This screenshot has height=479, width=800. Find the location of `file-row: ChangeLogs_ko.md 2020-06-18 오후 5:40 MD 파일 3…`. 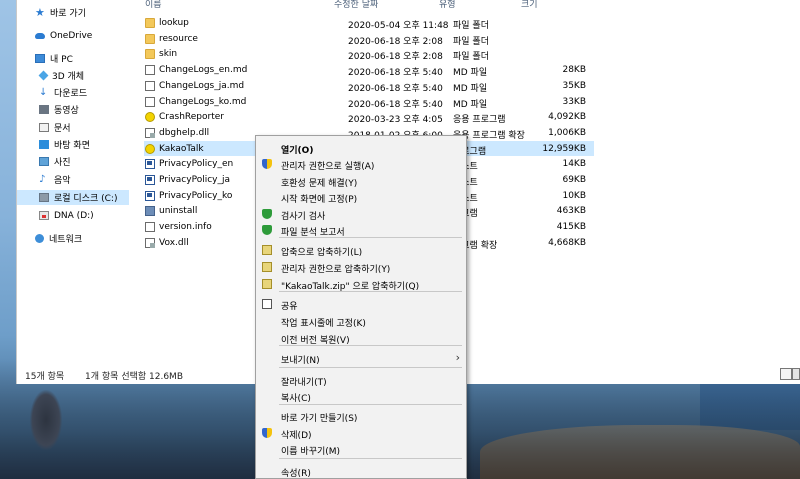

file-row: ChangeLogs_ko.md 2020-06-18 오후 5:40 MD 파일 3… is located at coordinates (369, 102).